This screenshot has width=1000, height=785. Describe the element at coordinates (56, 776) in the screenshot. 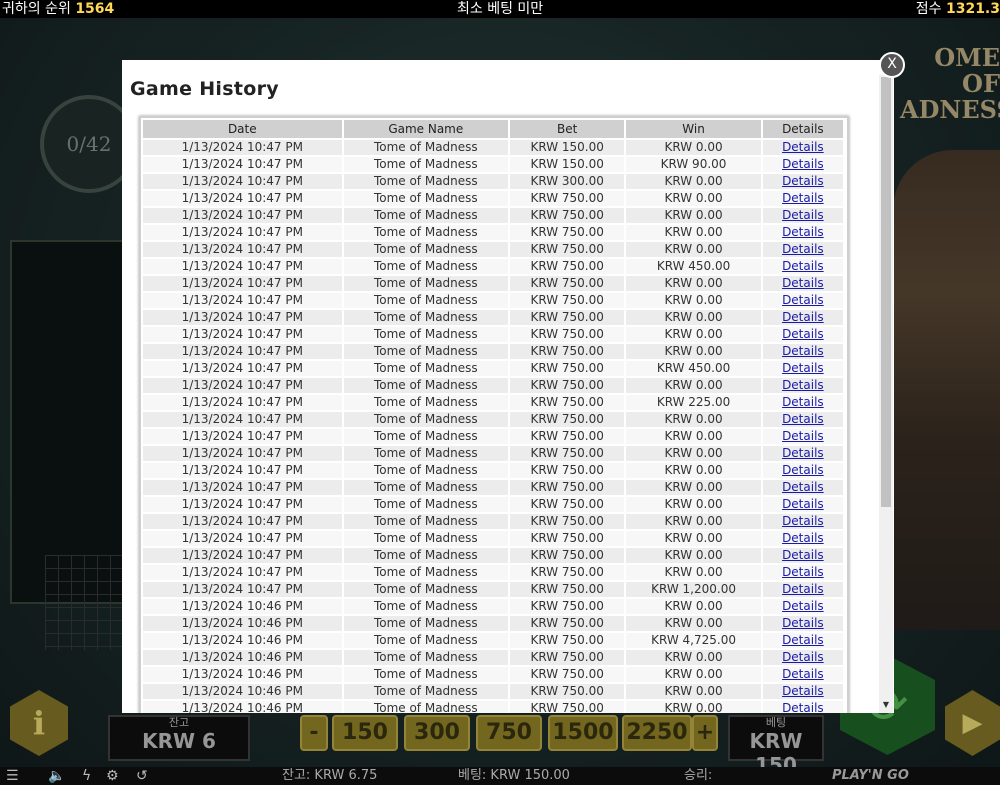

I see `sound-icon: 🔈` at that location.